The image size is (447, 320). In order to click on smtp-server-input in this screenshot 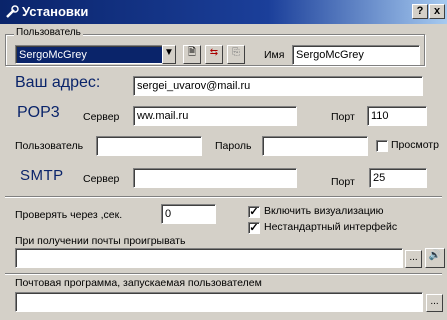, I will do `click(215, 178)`.